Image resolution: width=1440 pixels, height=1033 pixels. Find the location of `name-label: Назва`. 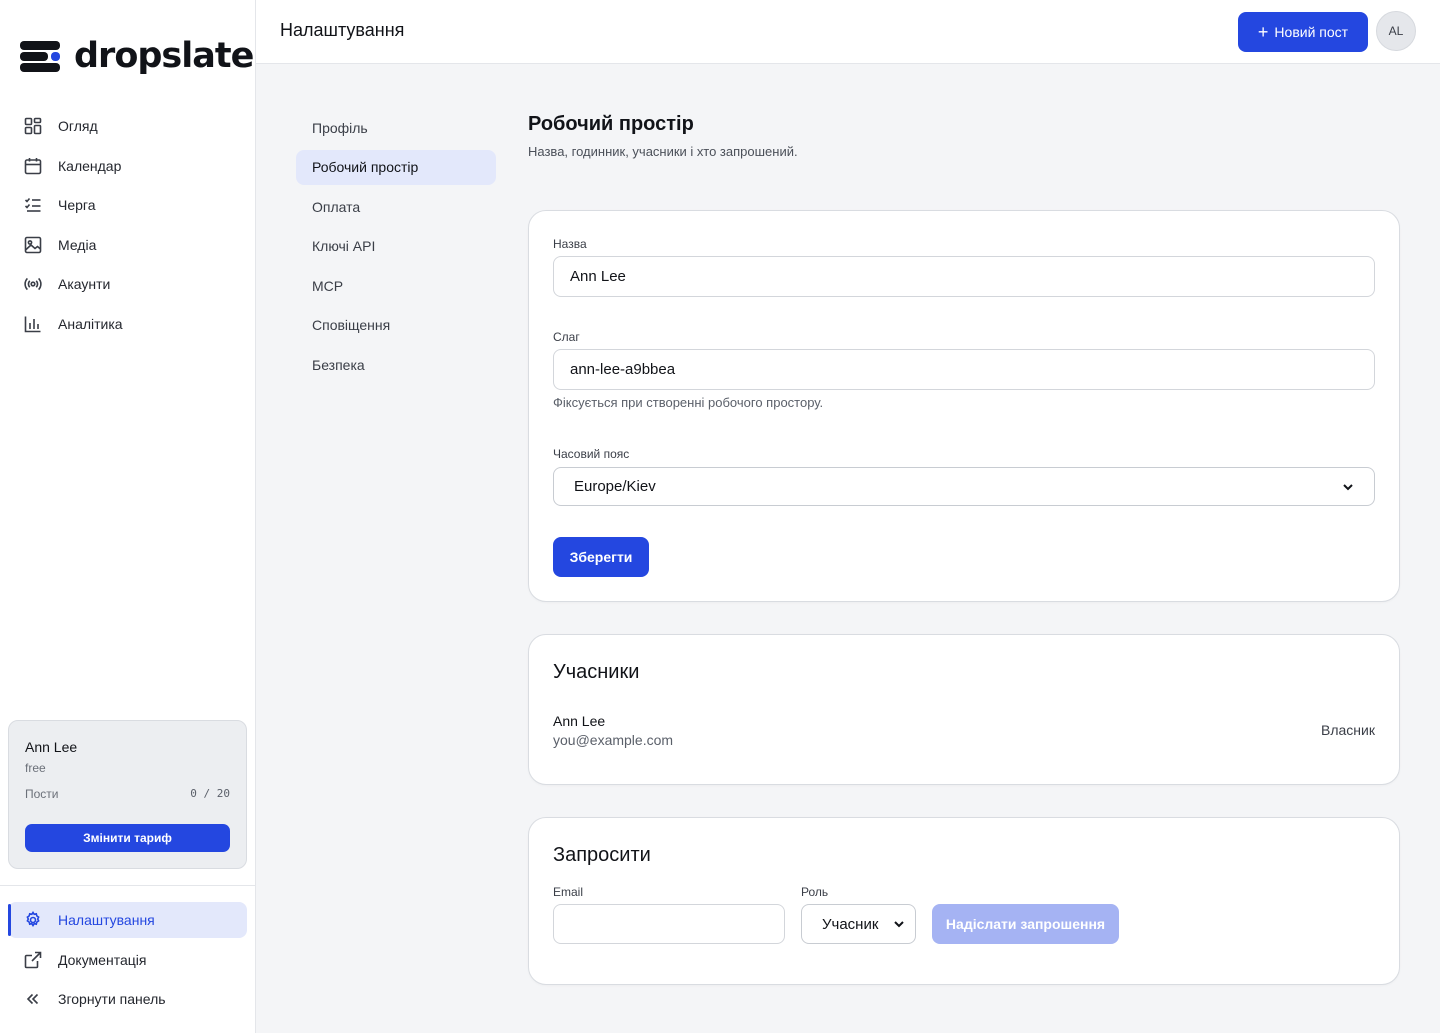

name-label: Назва is located at coordinates (570, 244).